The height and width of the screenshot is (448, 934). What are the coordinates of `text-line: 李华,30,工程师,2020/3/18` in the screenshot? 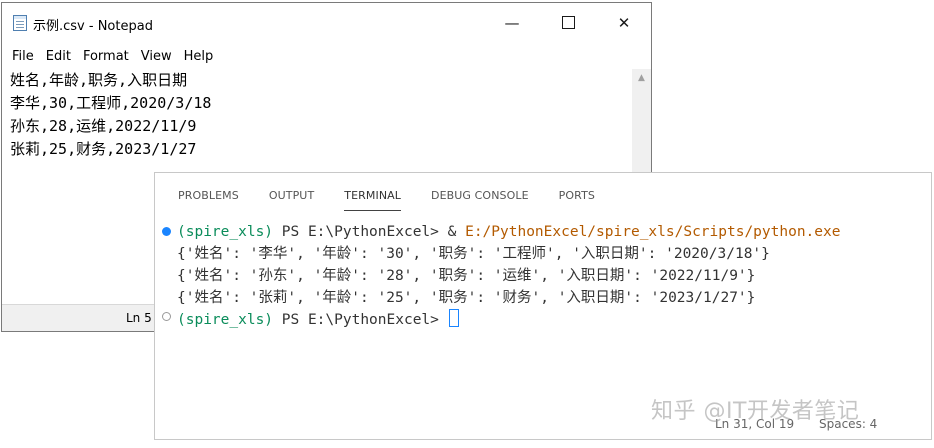 It's located at (111, 103).